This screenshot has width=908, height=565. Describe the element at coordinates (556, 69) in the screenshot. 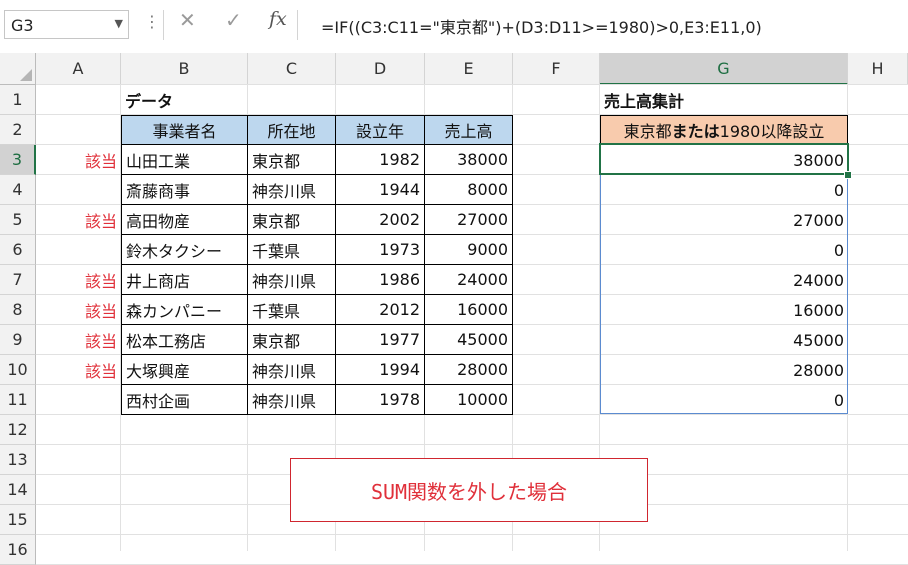

I see `column-header-f: F` at that location.